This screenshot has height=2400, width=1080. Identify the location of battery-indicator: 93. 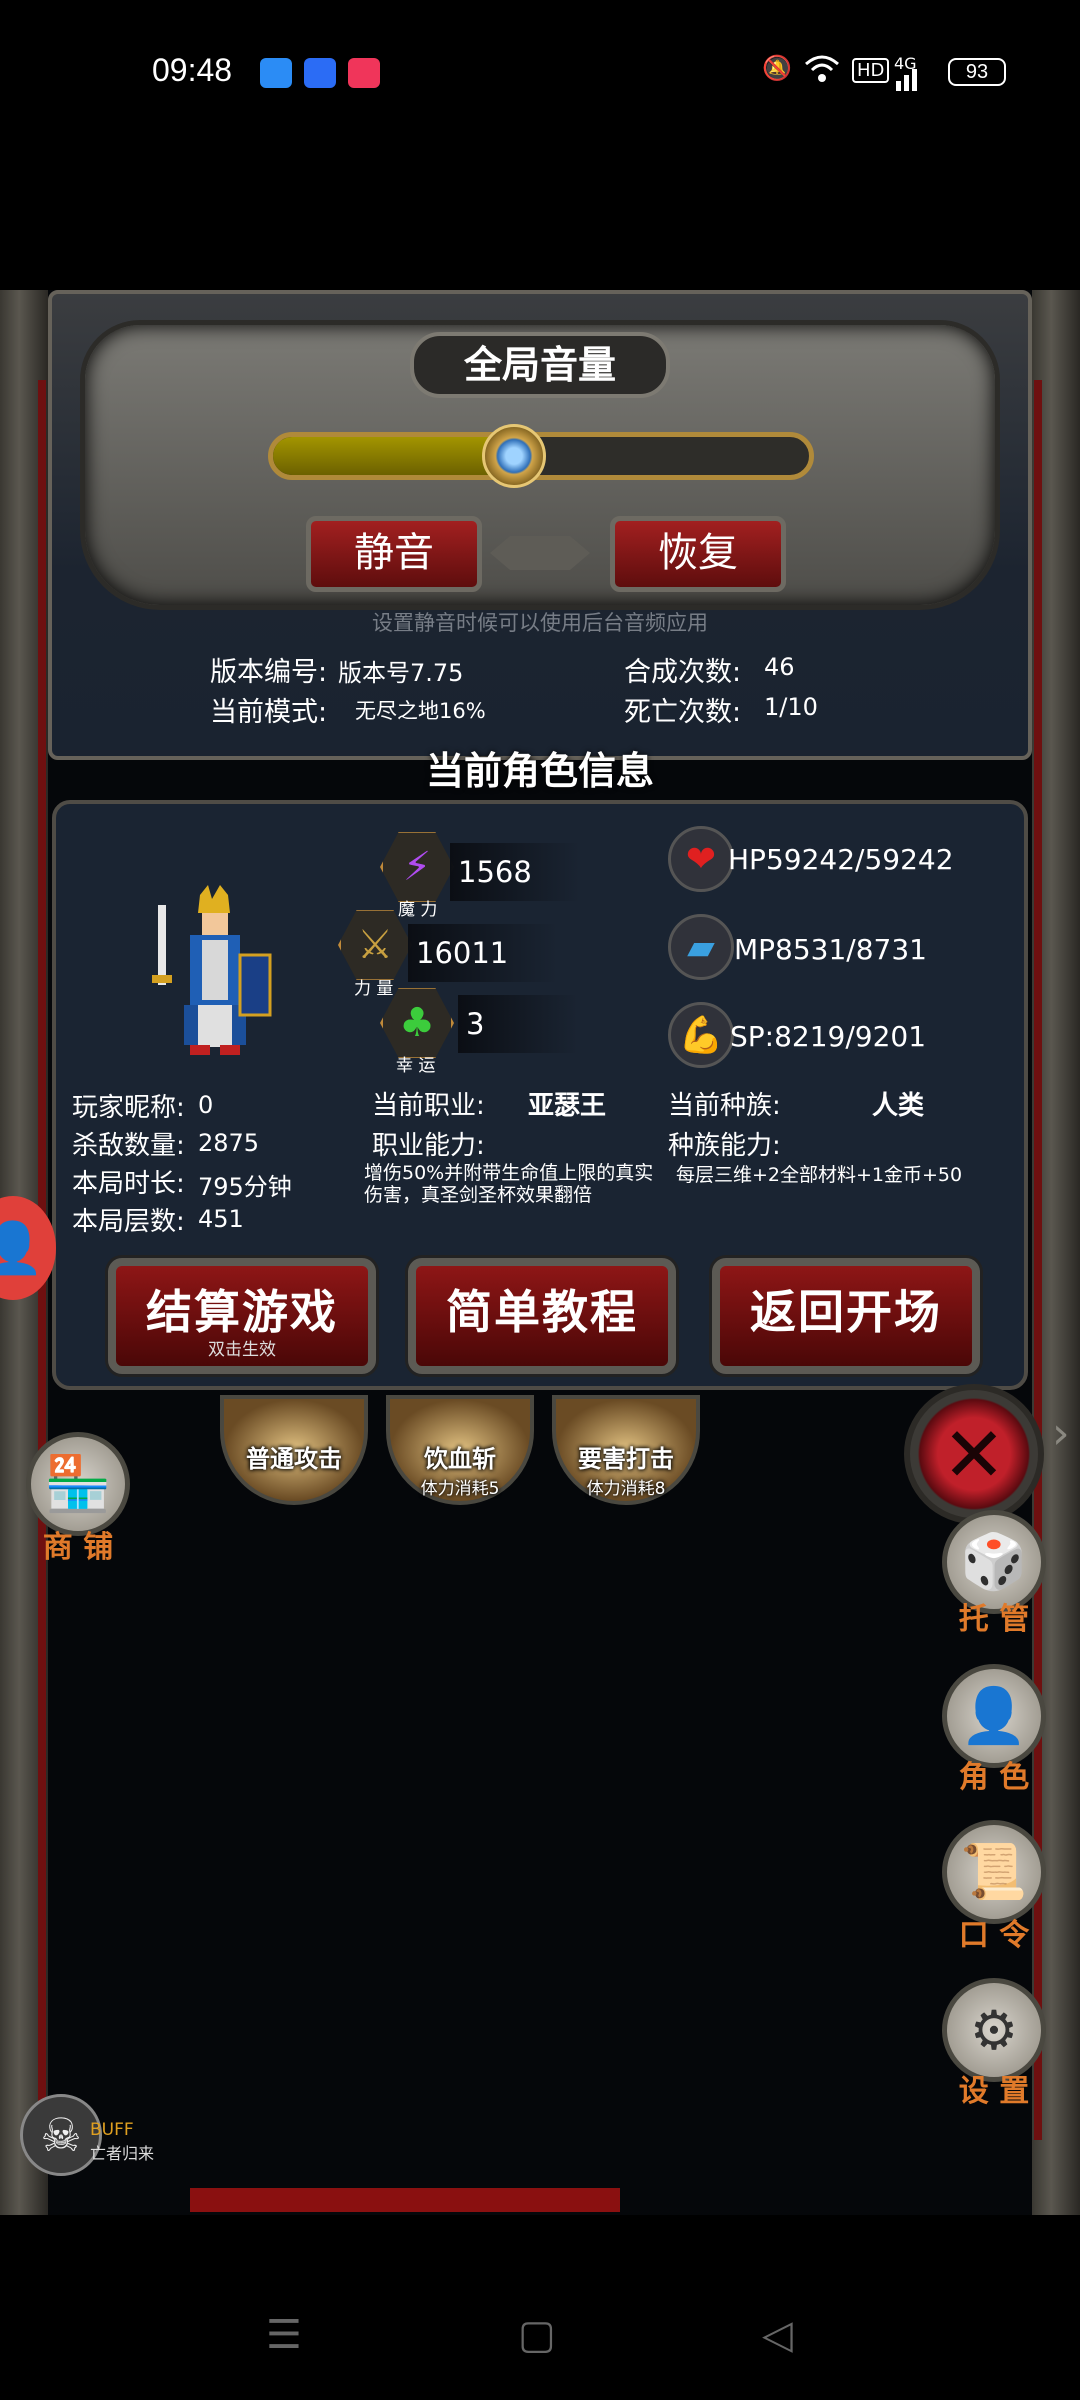
(977, 72).